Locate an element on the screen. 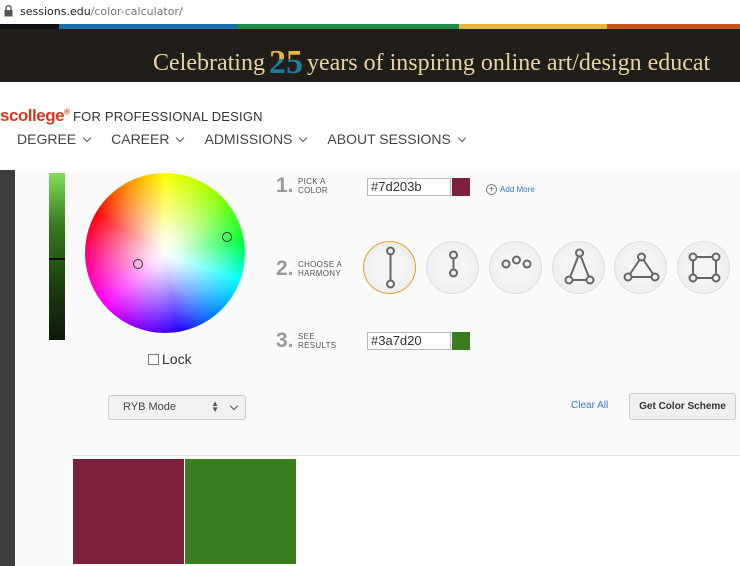  step-label: SEE RESULTS is located at coordinates (317, 341).